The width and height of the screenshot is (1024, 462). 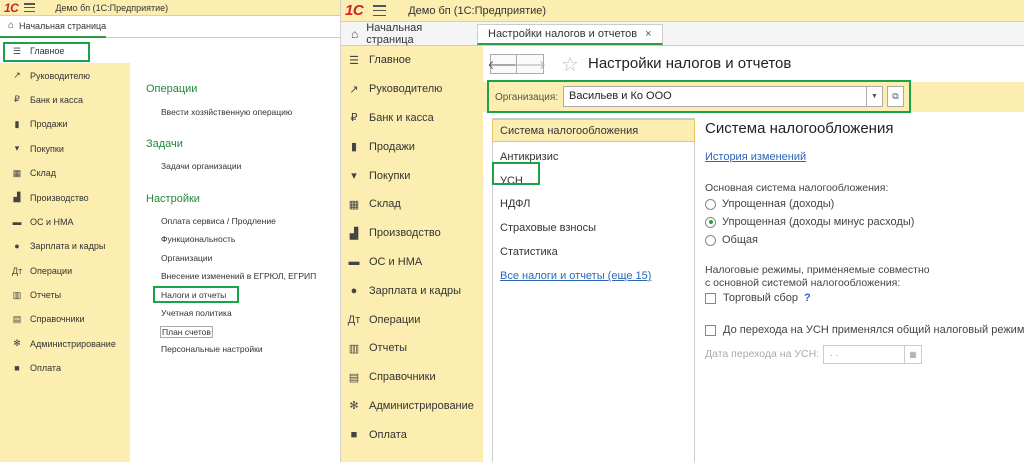 I want to click on trade-fee-checkbox-row: Торговый сбор ?, so click(x=758, y=298).